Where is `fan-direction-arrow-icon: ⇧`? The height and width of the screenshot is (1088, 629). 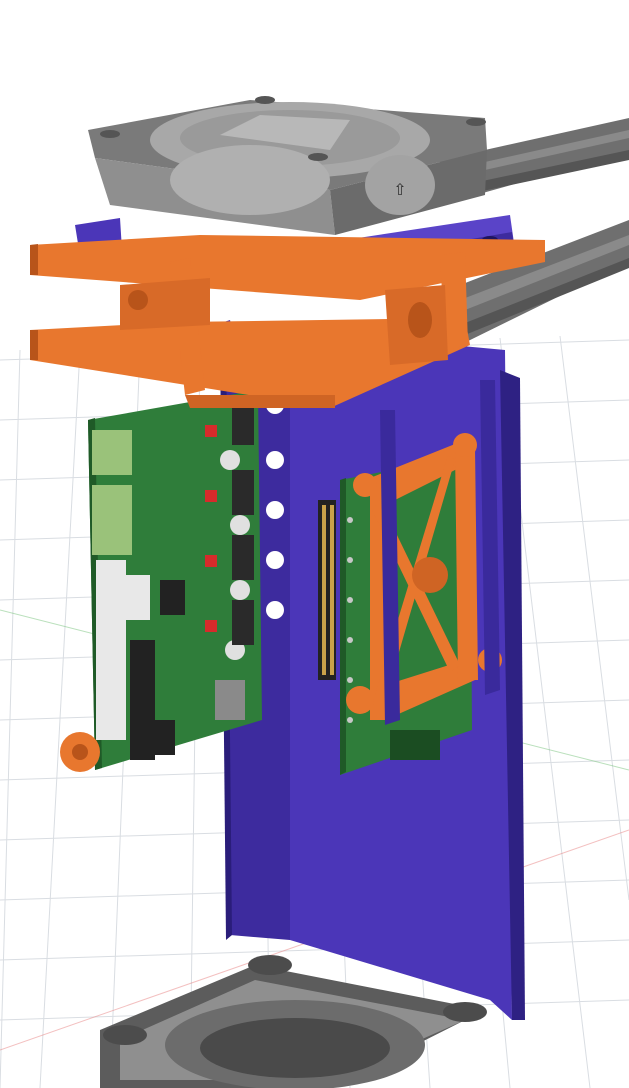
fan-direction-arrow-icon: ⇧ is located at coordinates (399, 189).